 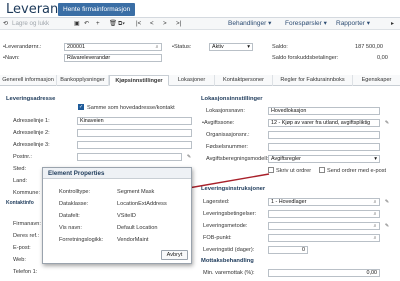 What do you see at coordinates (31, 99) in the screenshot?
I see `delivery-address-header: Leveringsadresse` at bounding box center [31, 99].